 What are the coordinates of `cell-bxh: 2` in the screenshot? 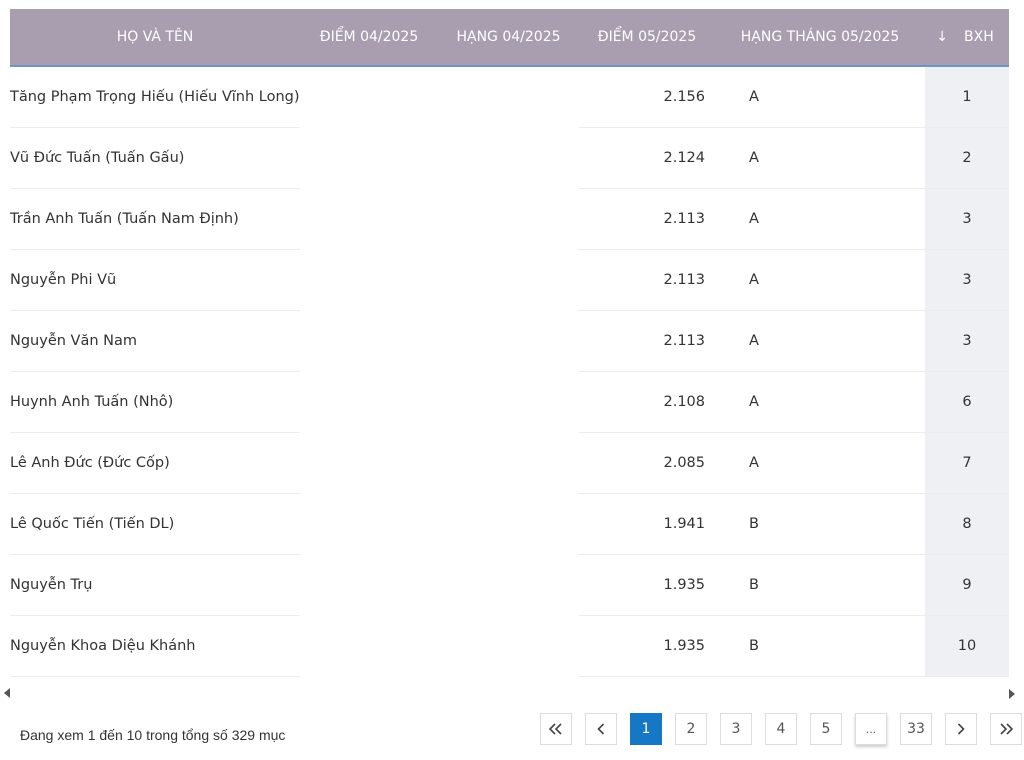 It's located at (967, 158).